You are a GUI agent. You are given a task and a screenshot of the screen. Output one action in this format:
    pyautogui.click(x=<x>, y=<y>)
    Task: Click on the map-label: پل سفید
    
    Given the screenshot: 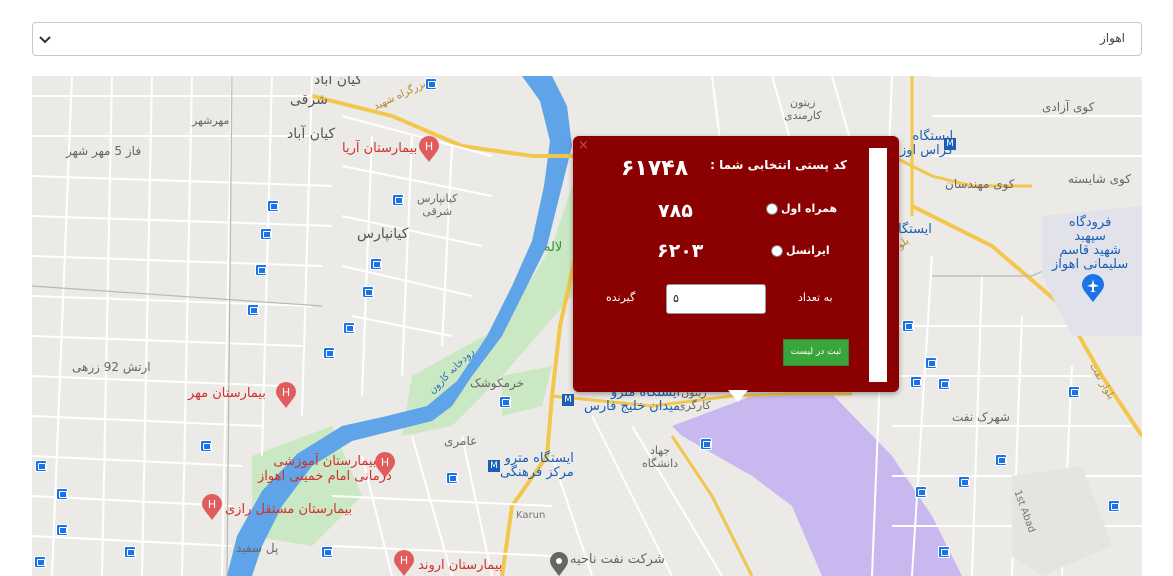 What is the action you would take?
    pyautogui.click(x=257, y=548)
    